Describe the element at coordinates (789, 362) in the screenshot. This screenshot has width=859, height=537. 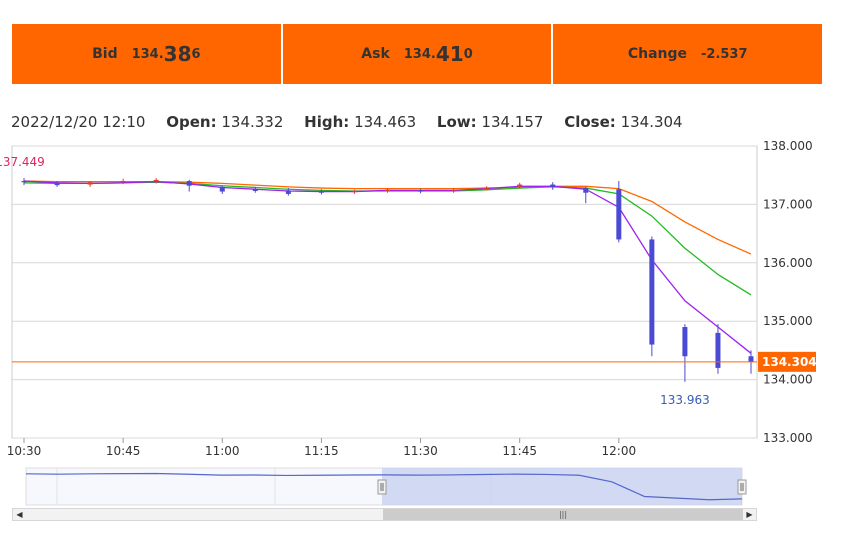
I see `current-price-label: 134.304` at that location.